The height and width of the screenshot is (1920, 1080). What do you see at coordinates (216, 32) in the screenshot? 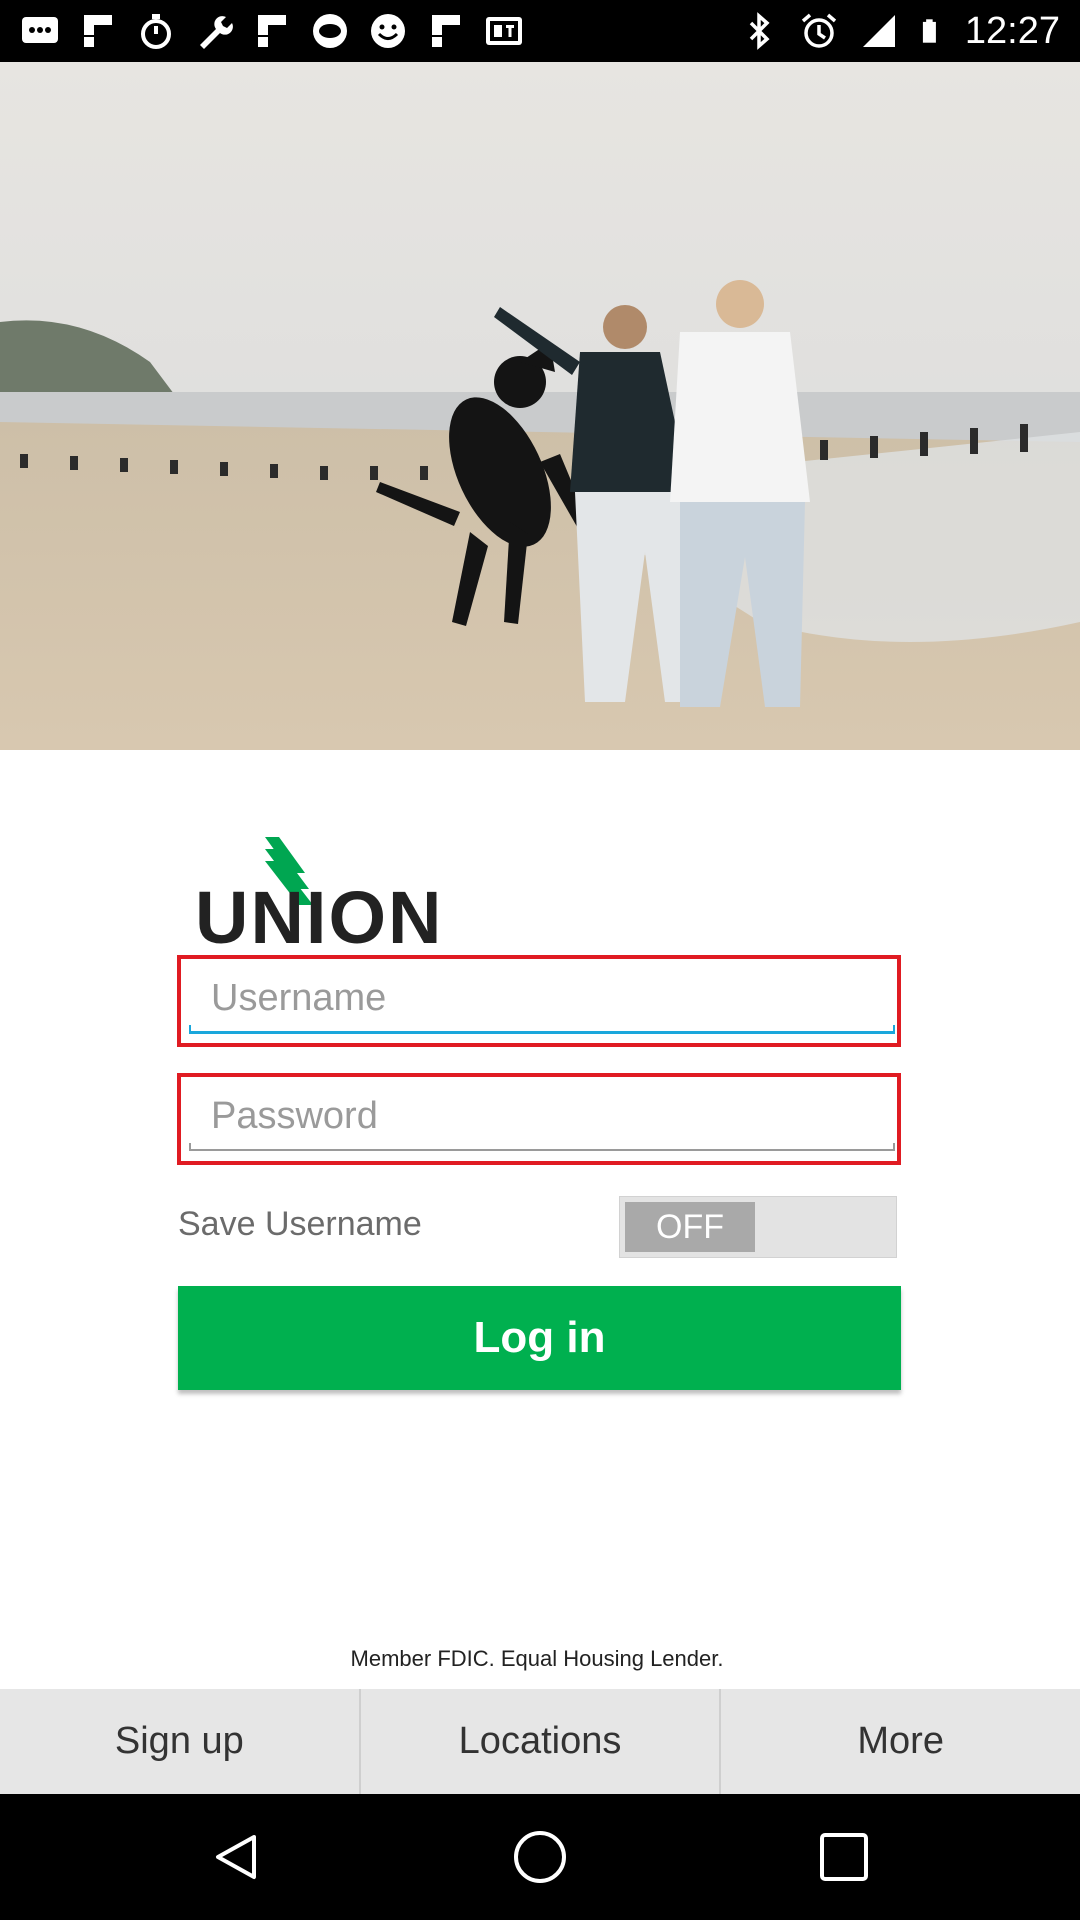
I see `wrench-icon` at bounding box center [216, 32].